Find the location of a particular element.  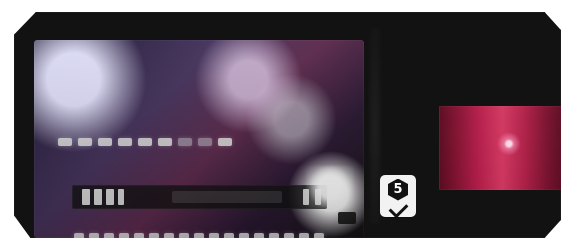

badge-button: 5 is located at coordinates (398, 196).